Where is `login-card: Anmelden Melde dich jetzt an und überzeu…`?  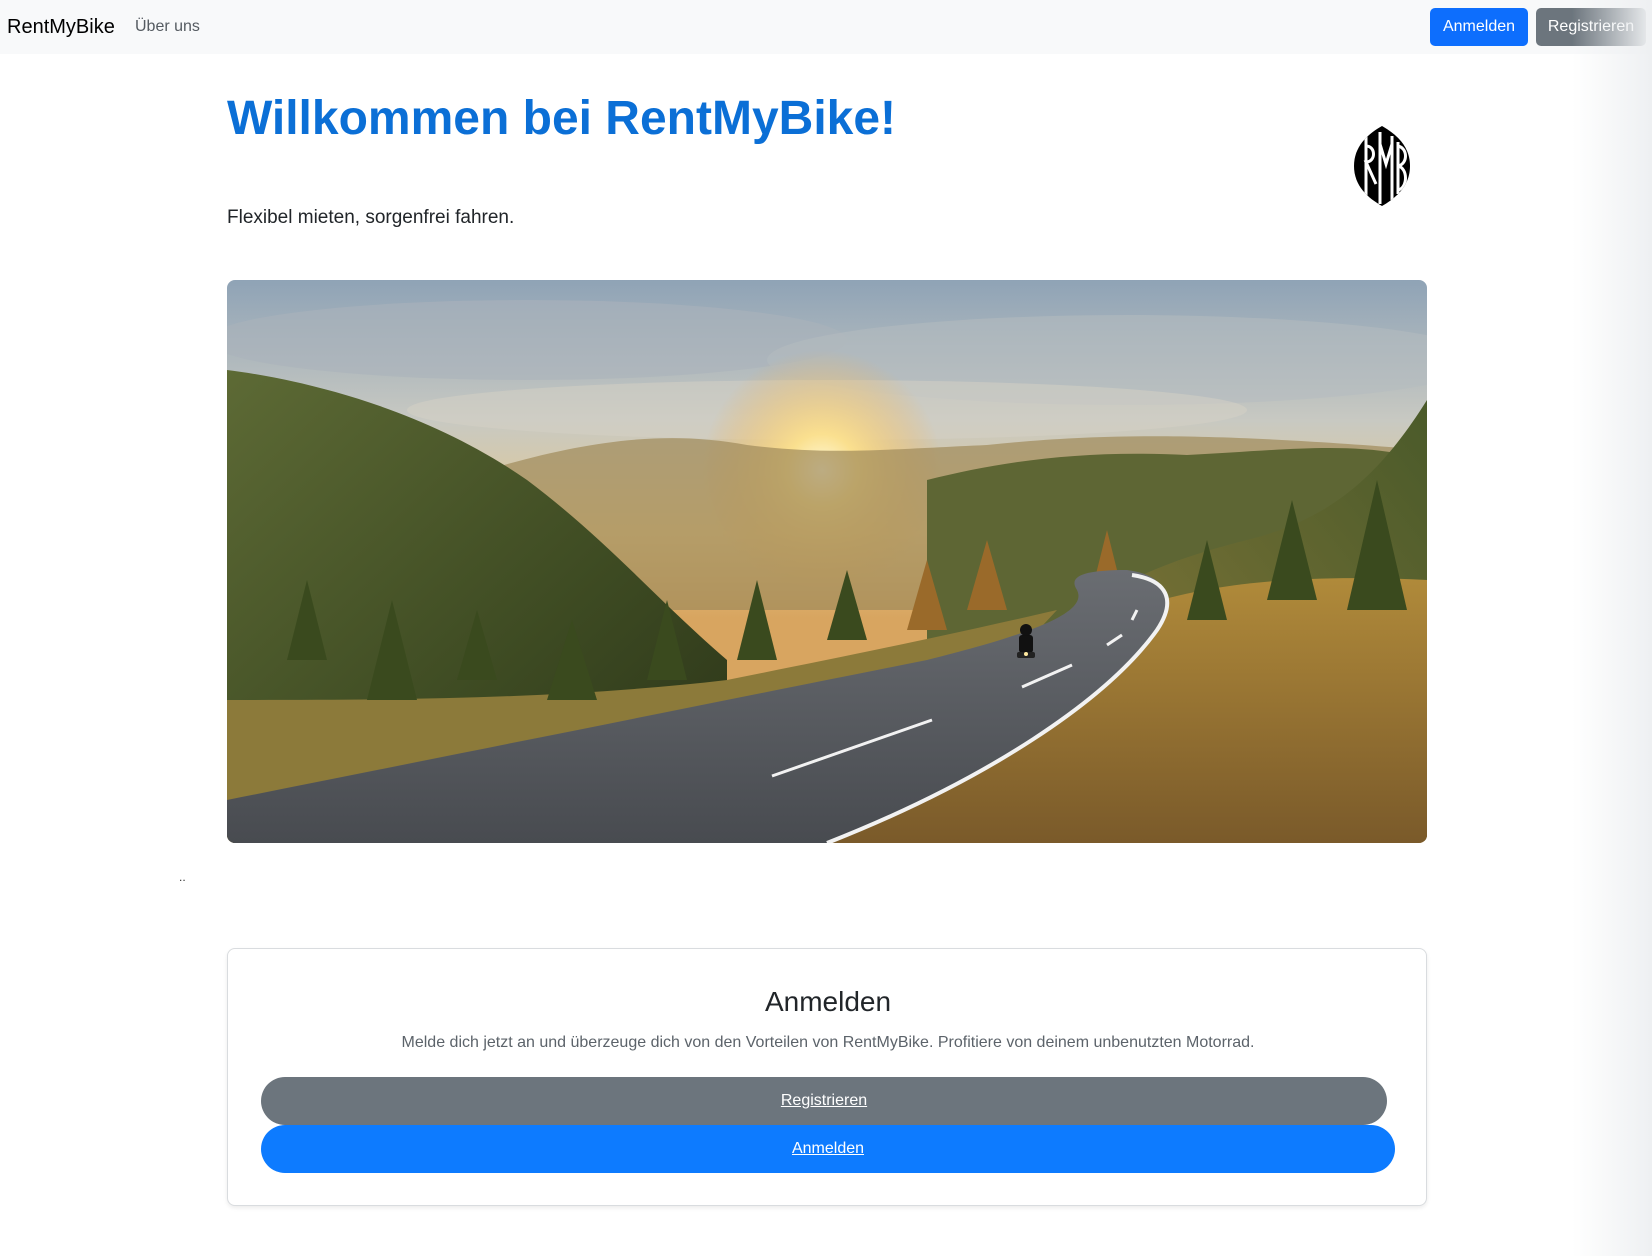
login-card: Anmelden Melde dich jetzt an und überzeu… is located at coordinates (827, 1077).